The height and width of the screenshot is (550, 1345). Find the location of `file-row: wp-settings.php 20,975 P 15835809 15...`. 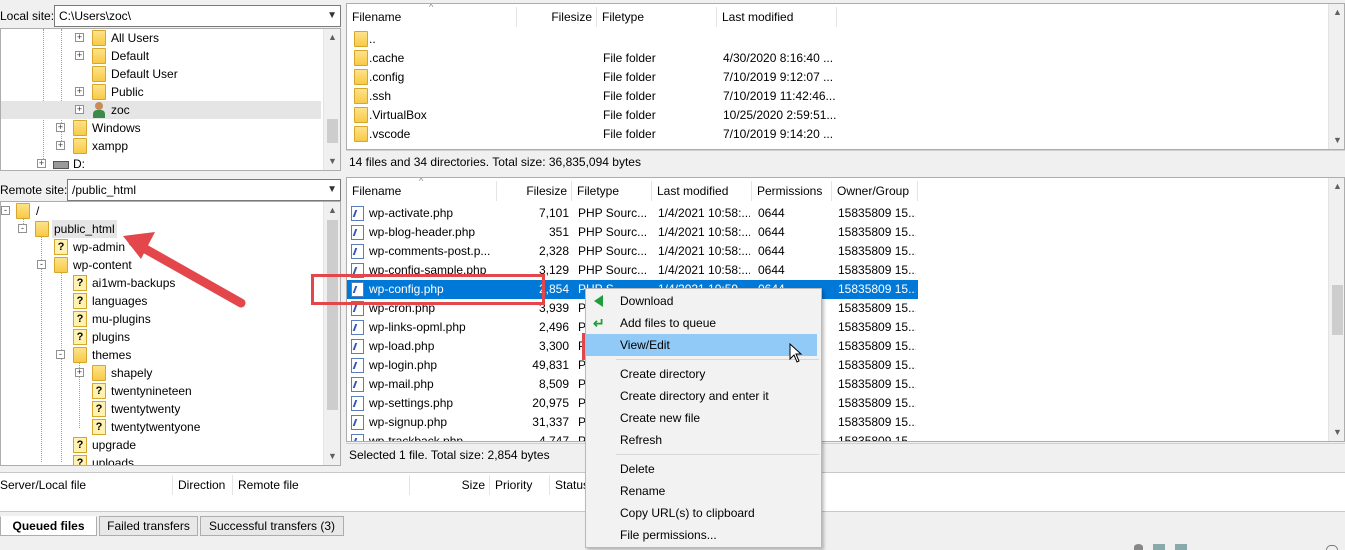

file-row: wp-settings.php 20,975 P 15835809 15... is located at coordinates (837, 403).